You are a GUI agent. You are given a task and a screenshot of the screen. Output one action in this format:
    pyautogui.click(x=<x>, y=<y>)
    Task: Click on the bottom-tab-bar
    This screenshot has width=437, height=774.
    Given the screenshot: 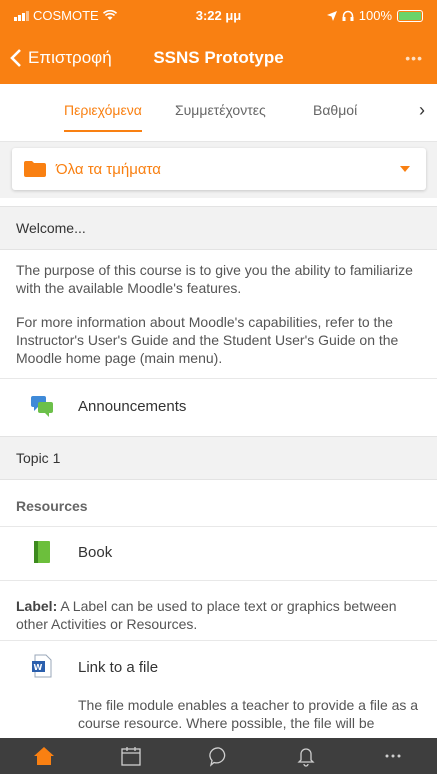 What is the action you would take?
    pyautogui.click(x=218, y=756)
    